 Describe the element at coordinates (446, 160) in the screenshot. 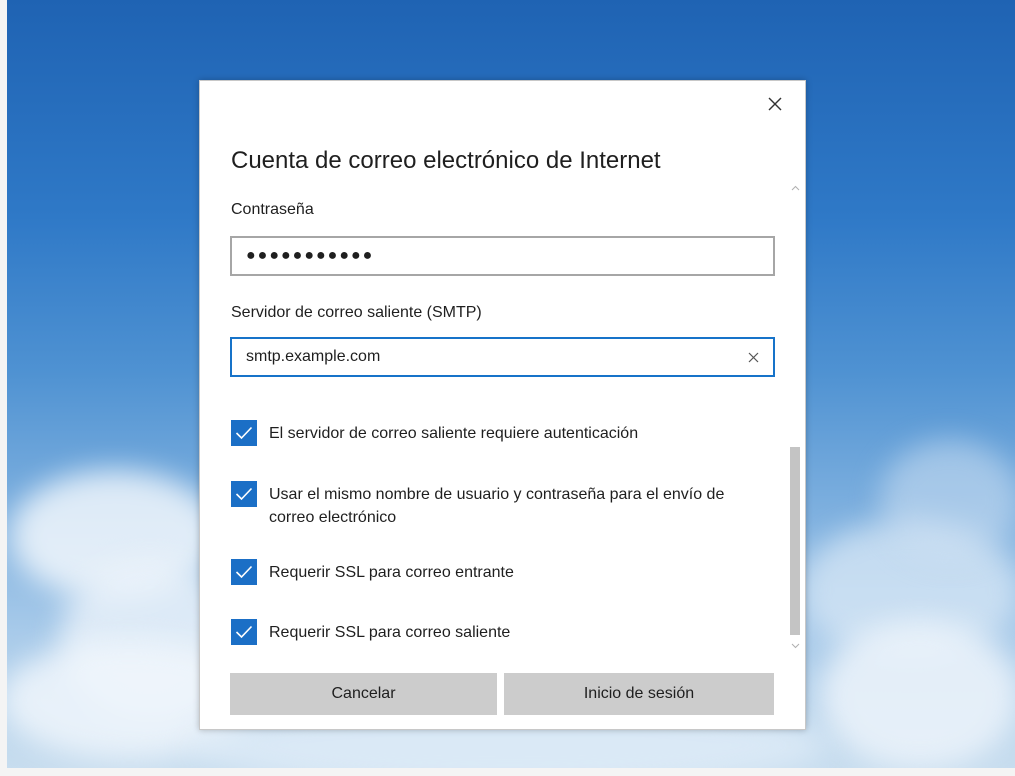

I see `dialog-title: Cuenta de correo electrónico de Internet` at that location.